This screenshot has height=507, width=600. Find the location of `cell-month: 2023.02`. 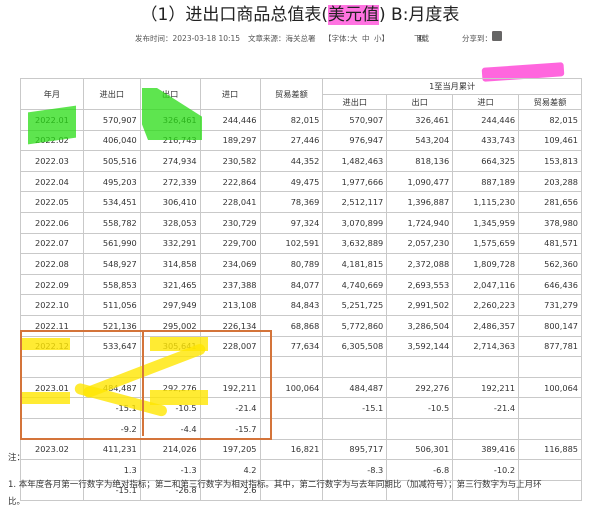

cell-month: 2023.02 is located at coordinates (52, 449).